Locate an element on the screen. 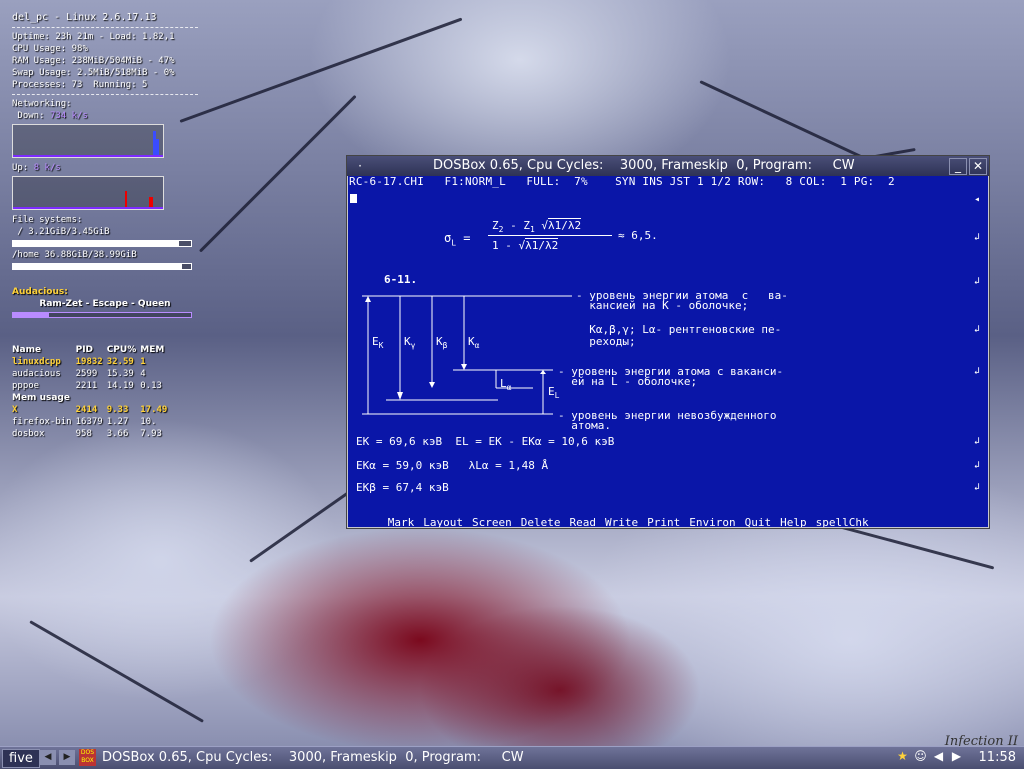 Image resolution: width=1024 pixels, height=769 pixels. fs-root-fill is located at coordinates (96, 243).